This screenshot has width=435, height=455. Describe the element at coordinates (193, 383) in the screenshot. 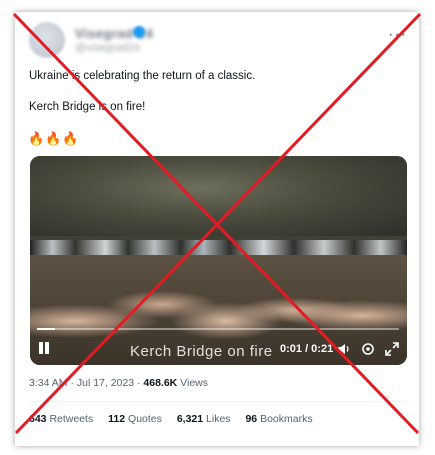

I see `views-label: Views` at that location.